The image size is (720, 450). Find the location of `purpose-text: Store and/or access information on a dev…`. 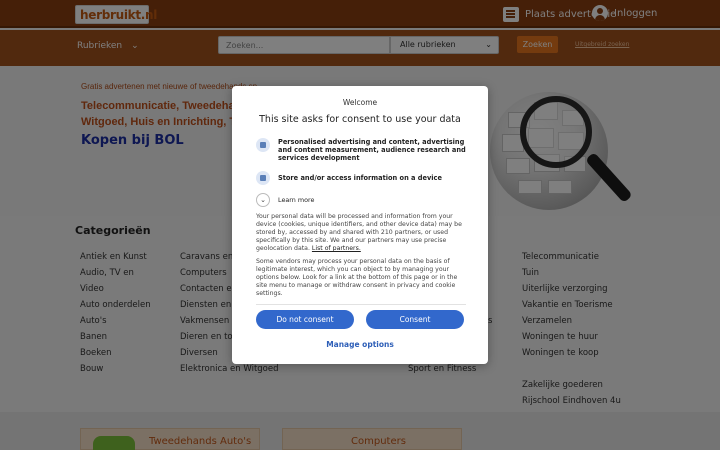

purpose-text: Store and/or access information on a dev… is located at coordinates (360, 178).